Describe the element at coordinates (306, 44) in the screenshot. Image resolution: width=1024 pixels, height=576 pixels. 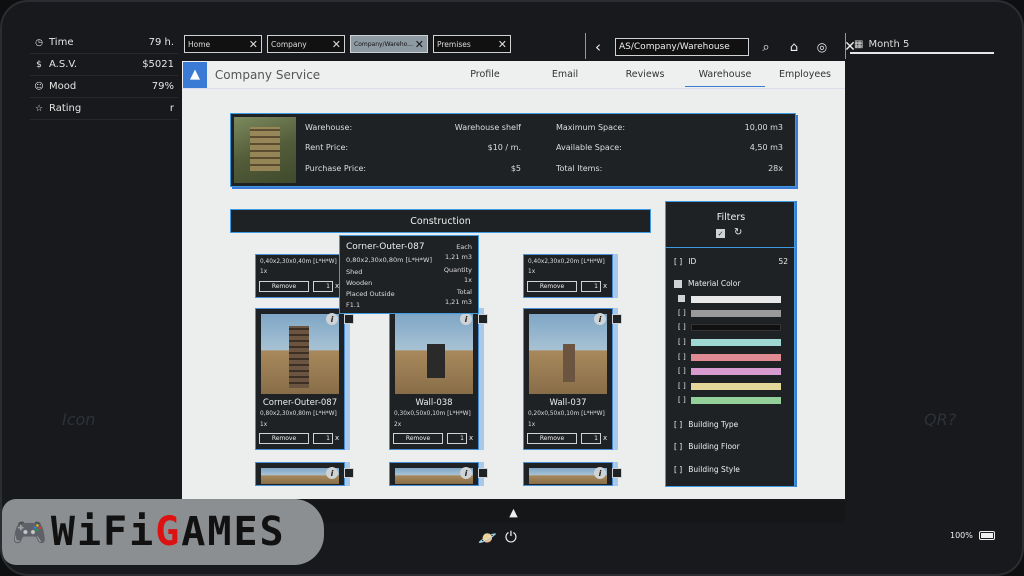
I see `tab-company: Company ✕` at that location.